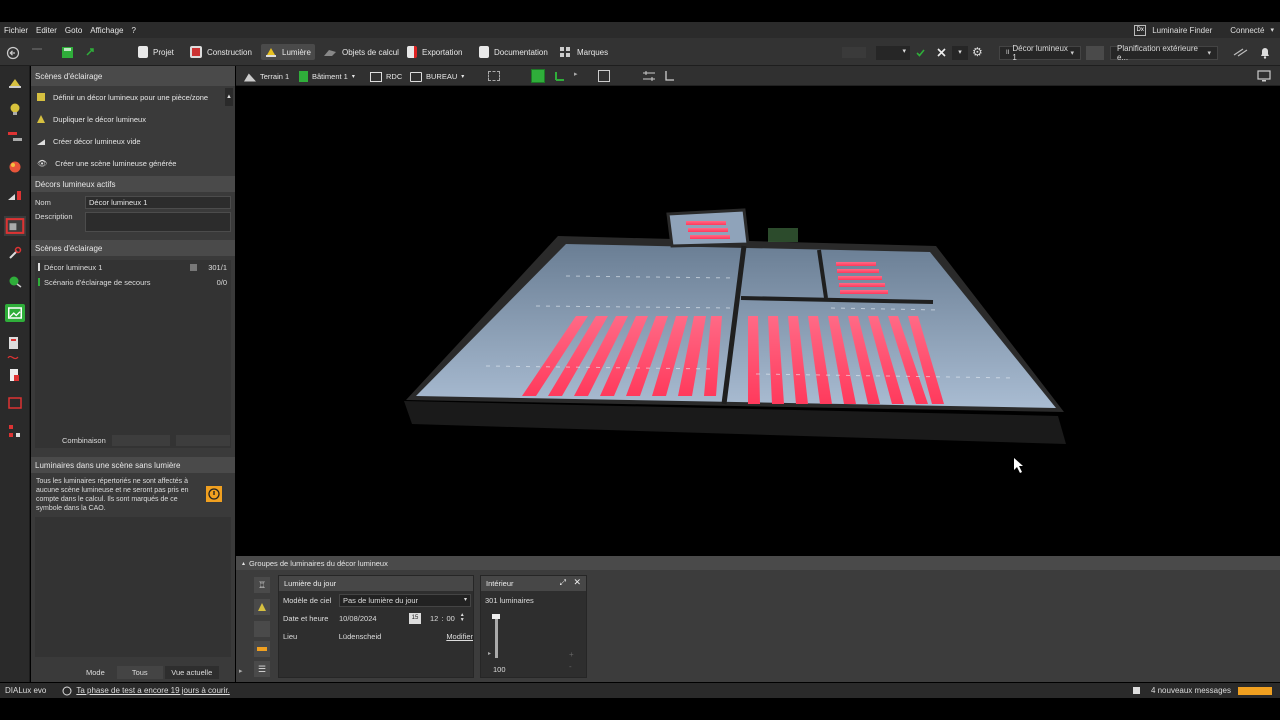 The width and height of the screenshot is (1280, 720). I want to click on daylight-view-icon, so click(15, 313).